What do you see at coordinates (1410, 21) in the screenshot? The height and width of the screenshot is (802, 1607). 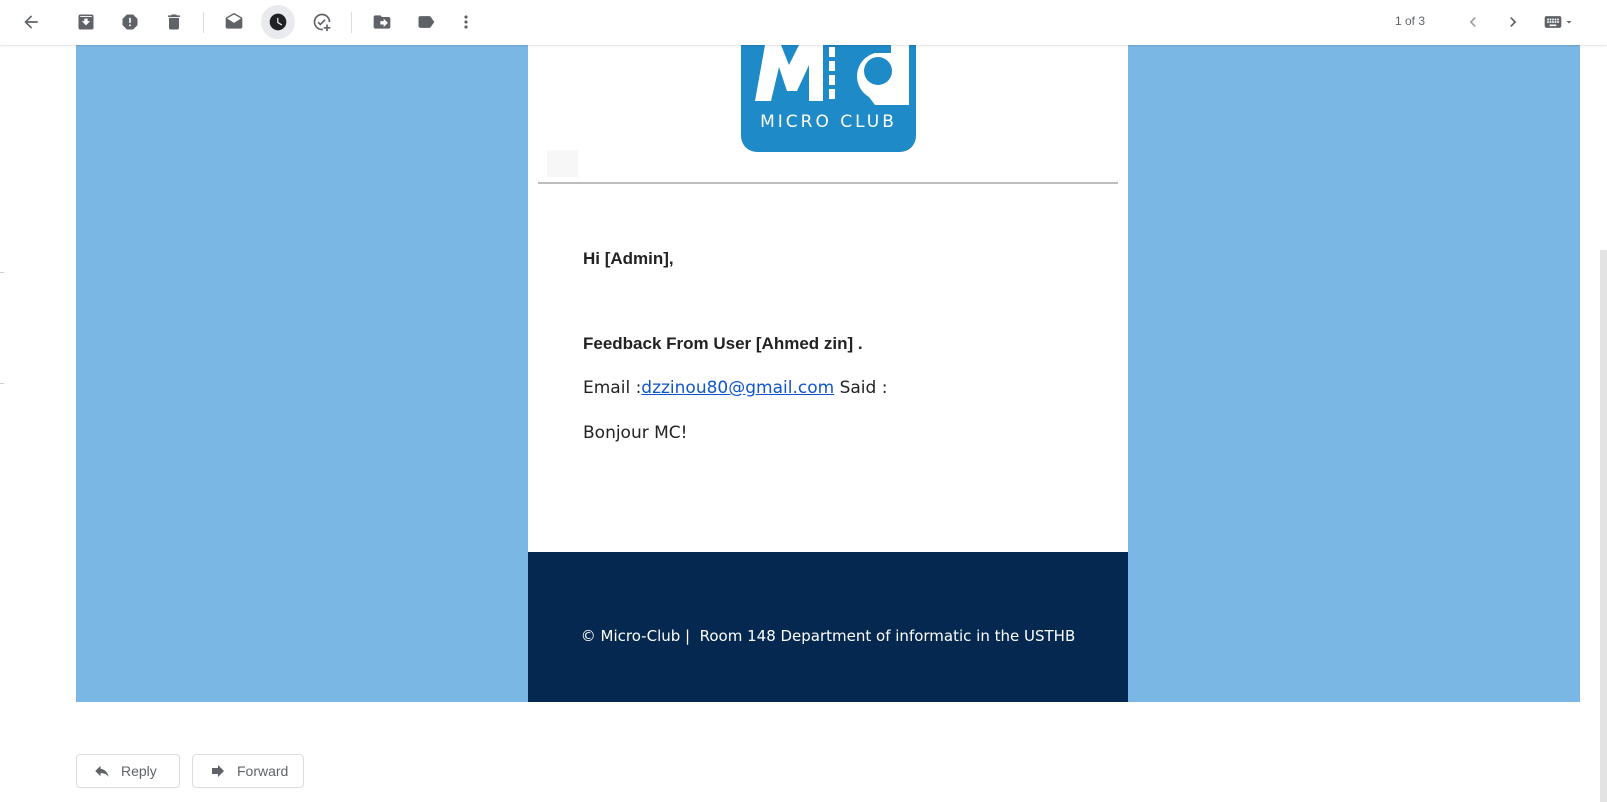 I see `pager-count: 1 of 3` at bounding box center [1410, 21].